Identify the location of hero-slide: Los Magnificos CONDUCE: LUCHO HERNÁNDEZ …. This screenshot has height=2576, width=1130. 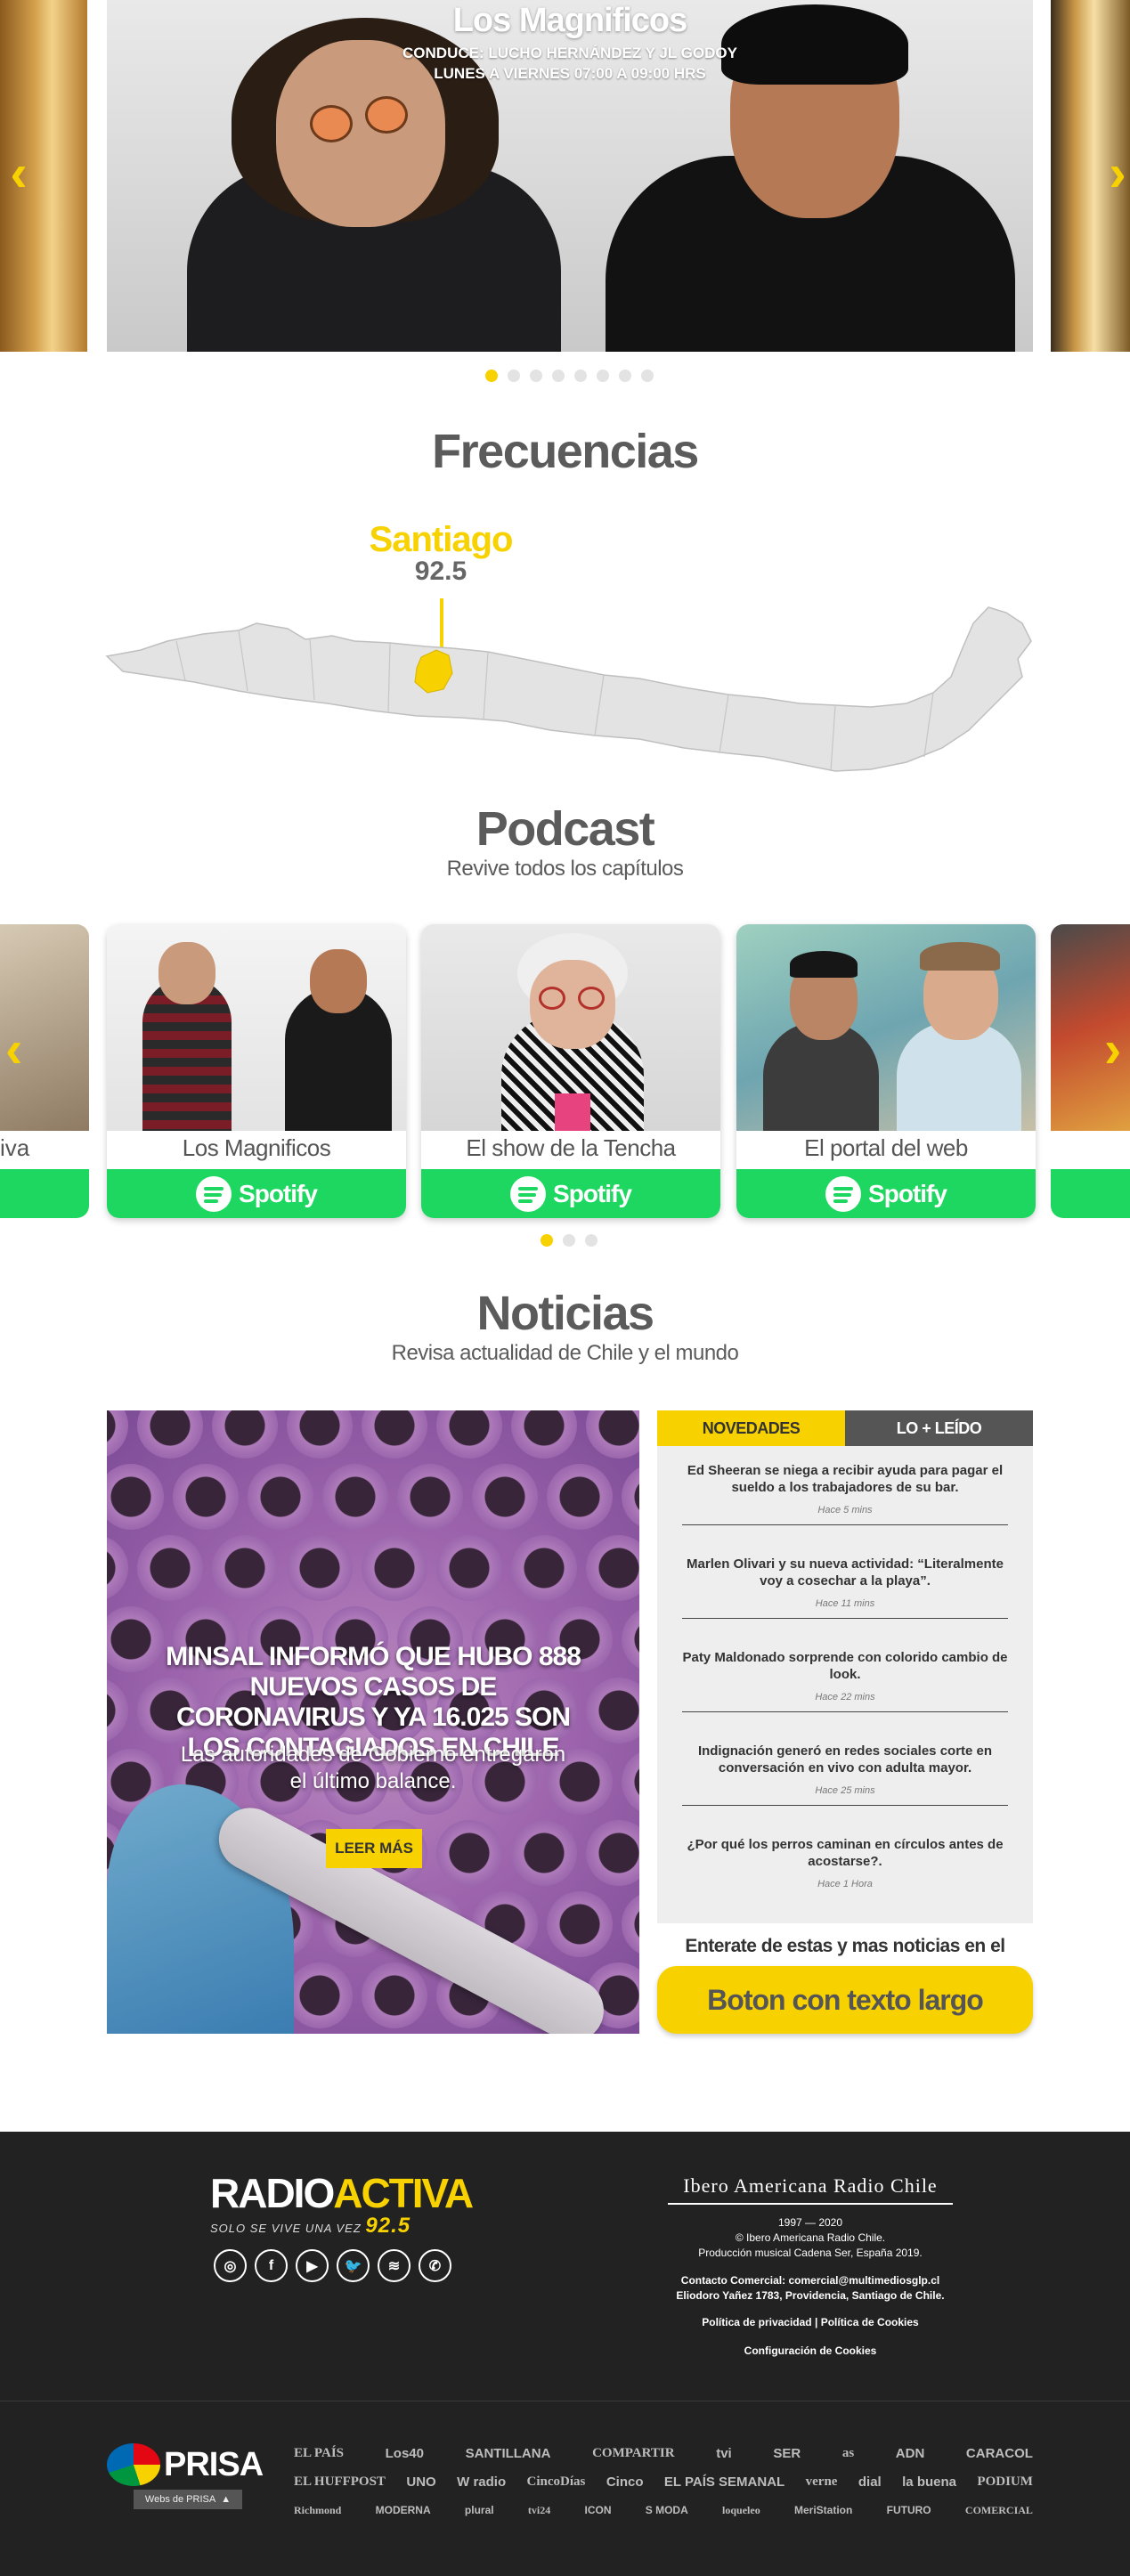
(570, 176).